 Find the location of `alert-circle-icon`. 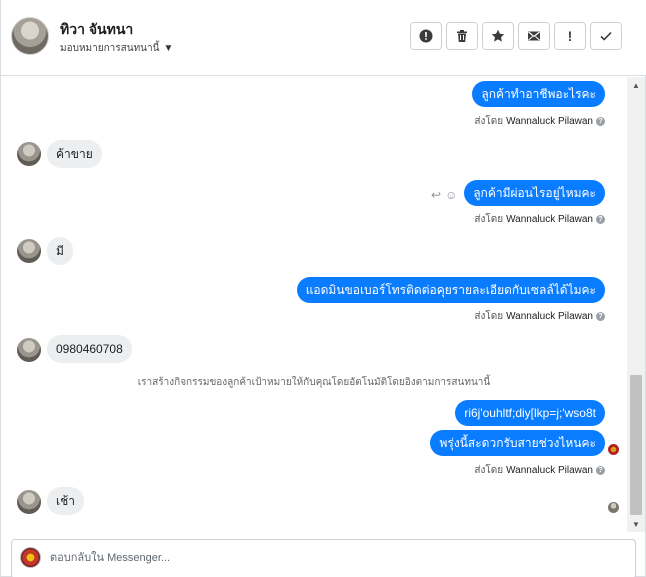

alert-circle-icon is located at coordinates (426, 36).